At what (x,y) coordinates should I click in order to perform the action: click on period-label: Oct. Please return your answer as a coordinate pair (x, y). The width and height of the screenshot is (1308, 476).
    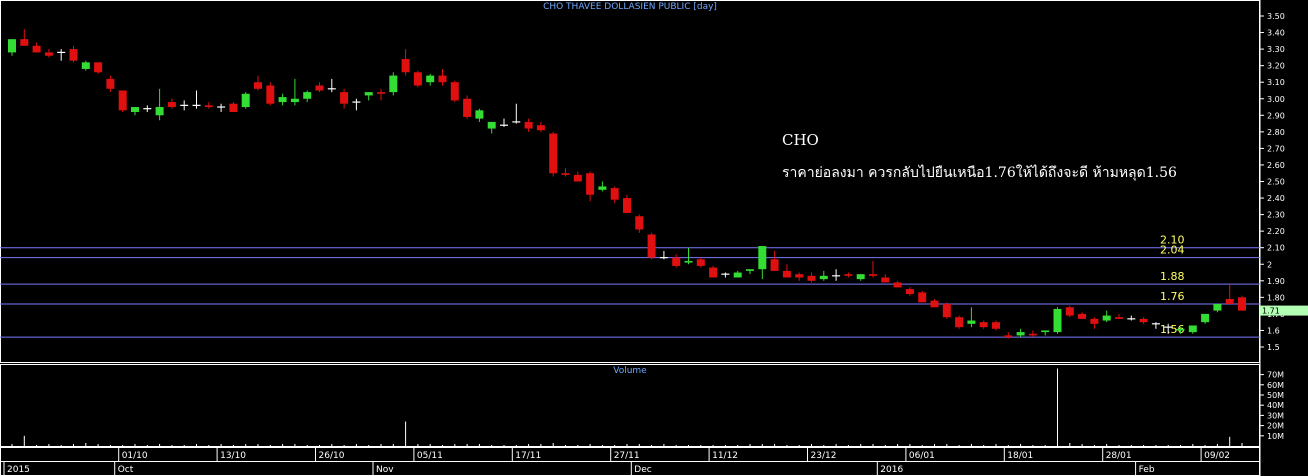
    Looking at the image, I should click on (126, 470).